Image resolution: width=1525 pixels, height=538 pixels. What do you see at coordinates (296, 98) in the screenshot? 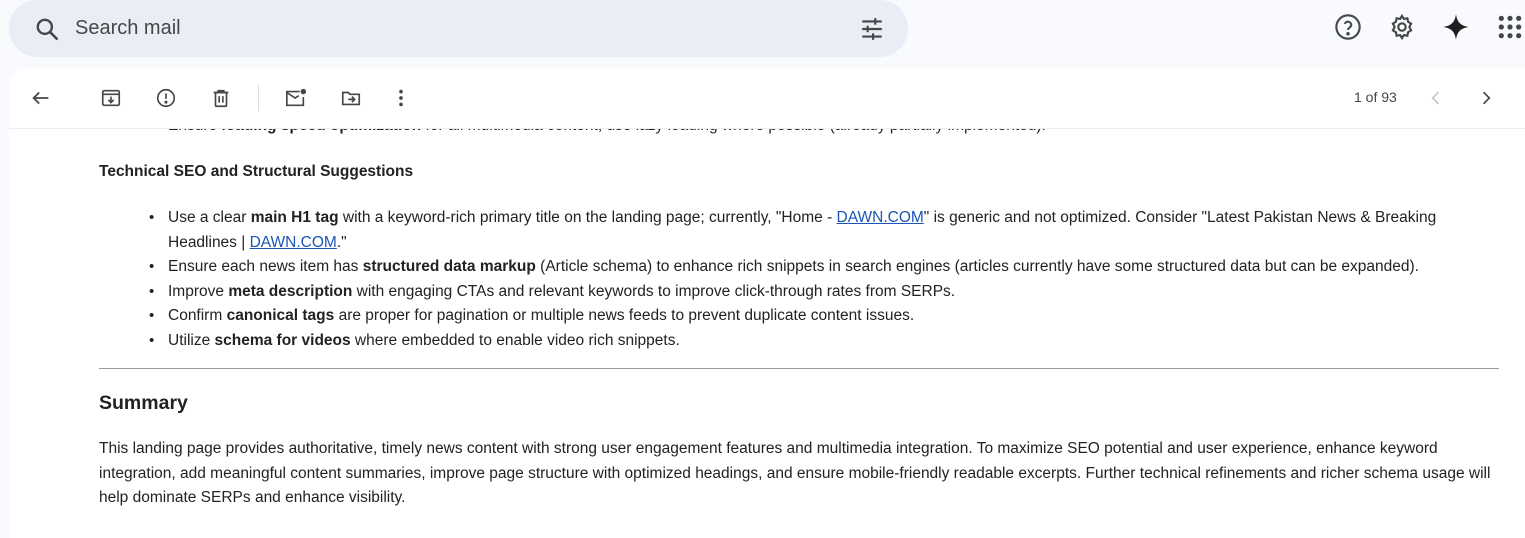
I see `mark-unread-icon` at bounding box center [296, 98].